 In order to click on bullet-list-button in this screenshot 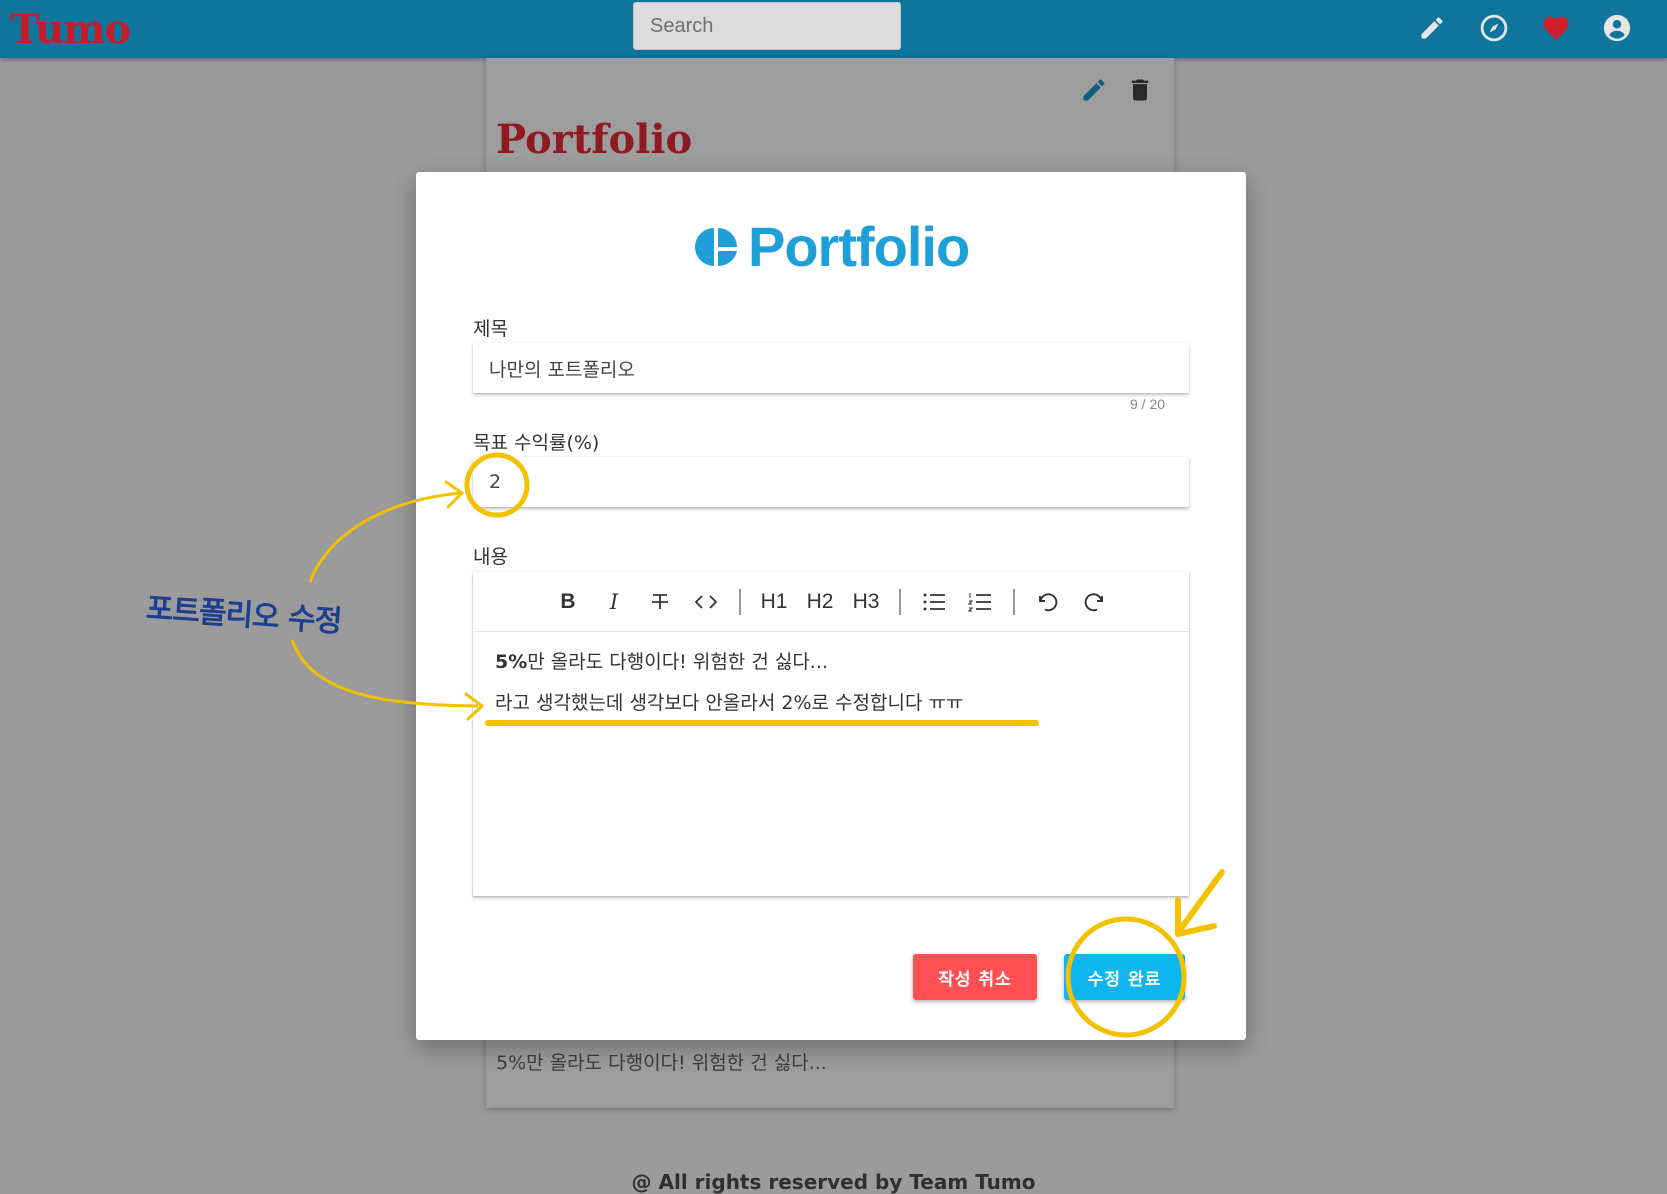, I will do `click(934, 602)`.